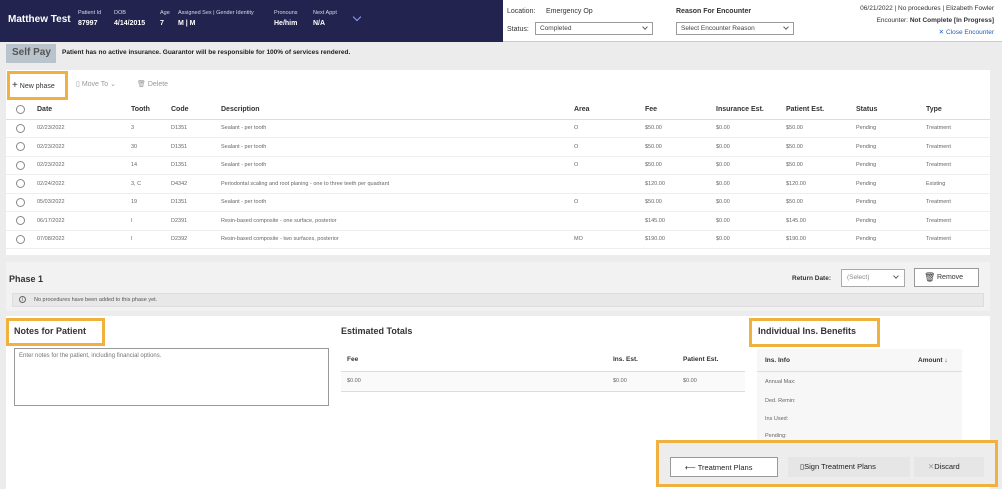 This screenshot has width=1002, height=489. Describe the element at coordinates (946, 360) in the screenshot. I see `sort-icon: ↓` at that location.